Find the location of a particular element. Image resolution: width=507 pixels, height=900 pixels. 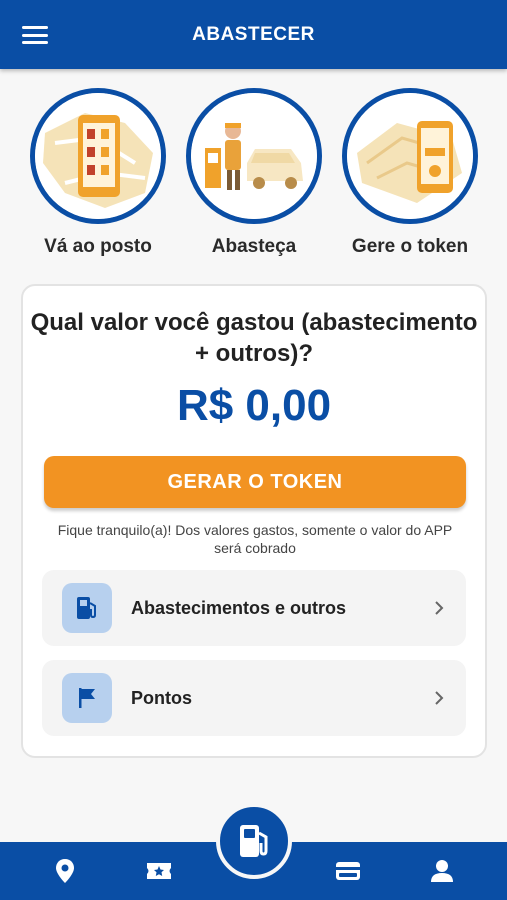

list-item-points: Pontos is located at coordinates (254, 698).